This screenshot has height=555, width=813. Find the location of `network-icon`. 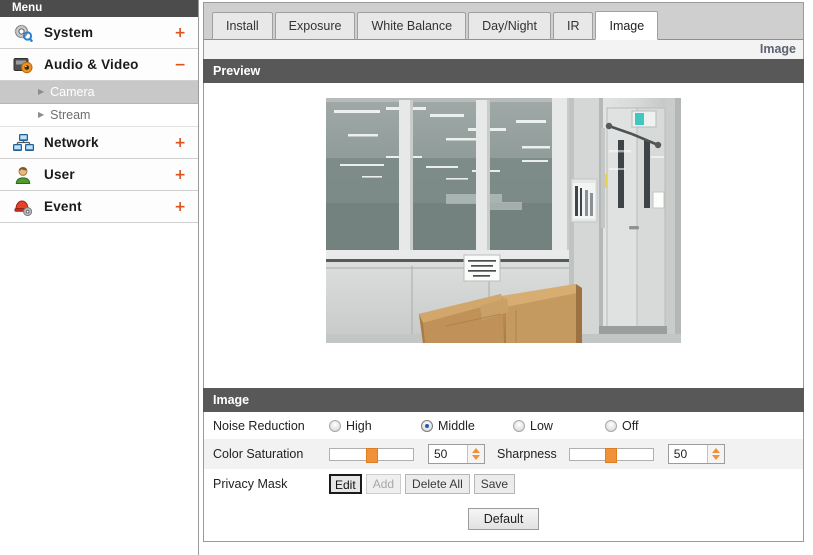

network-icon is located at coordinates (23, 143).